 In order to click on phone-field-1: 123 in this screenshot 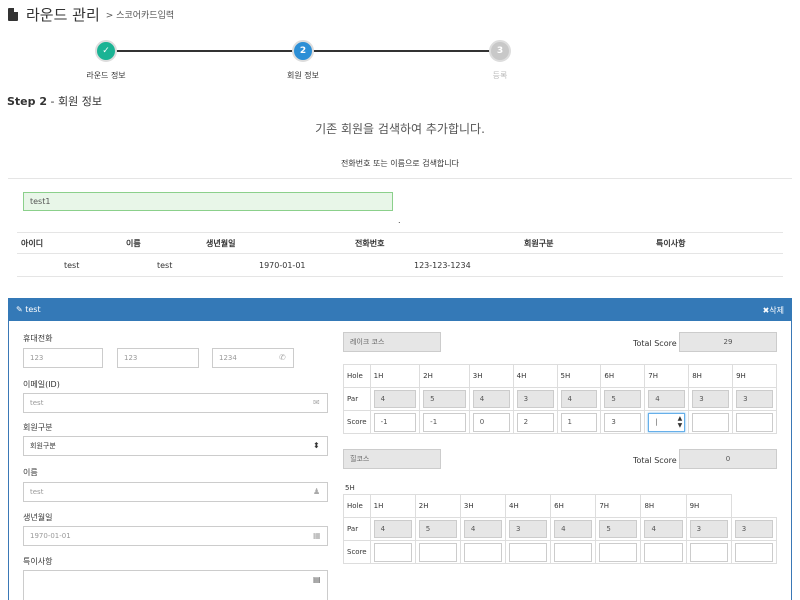, I will do `click(63, 358)`.